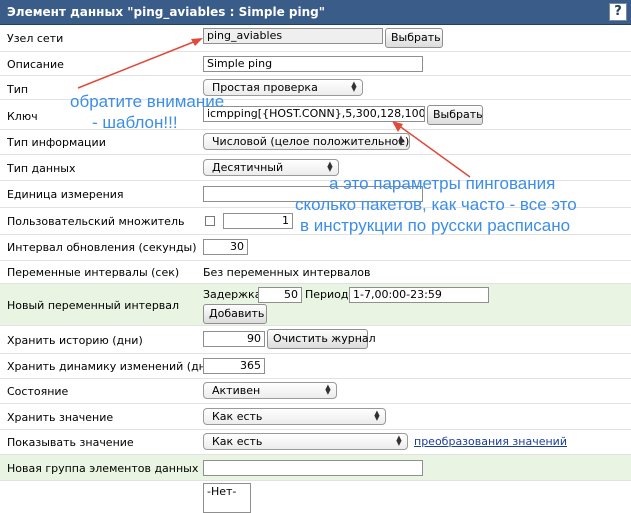 The width and height of the screenshot is (631, 513). I want to click on multiplier-field: 1, so click(258, 221).